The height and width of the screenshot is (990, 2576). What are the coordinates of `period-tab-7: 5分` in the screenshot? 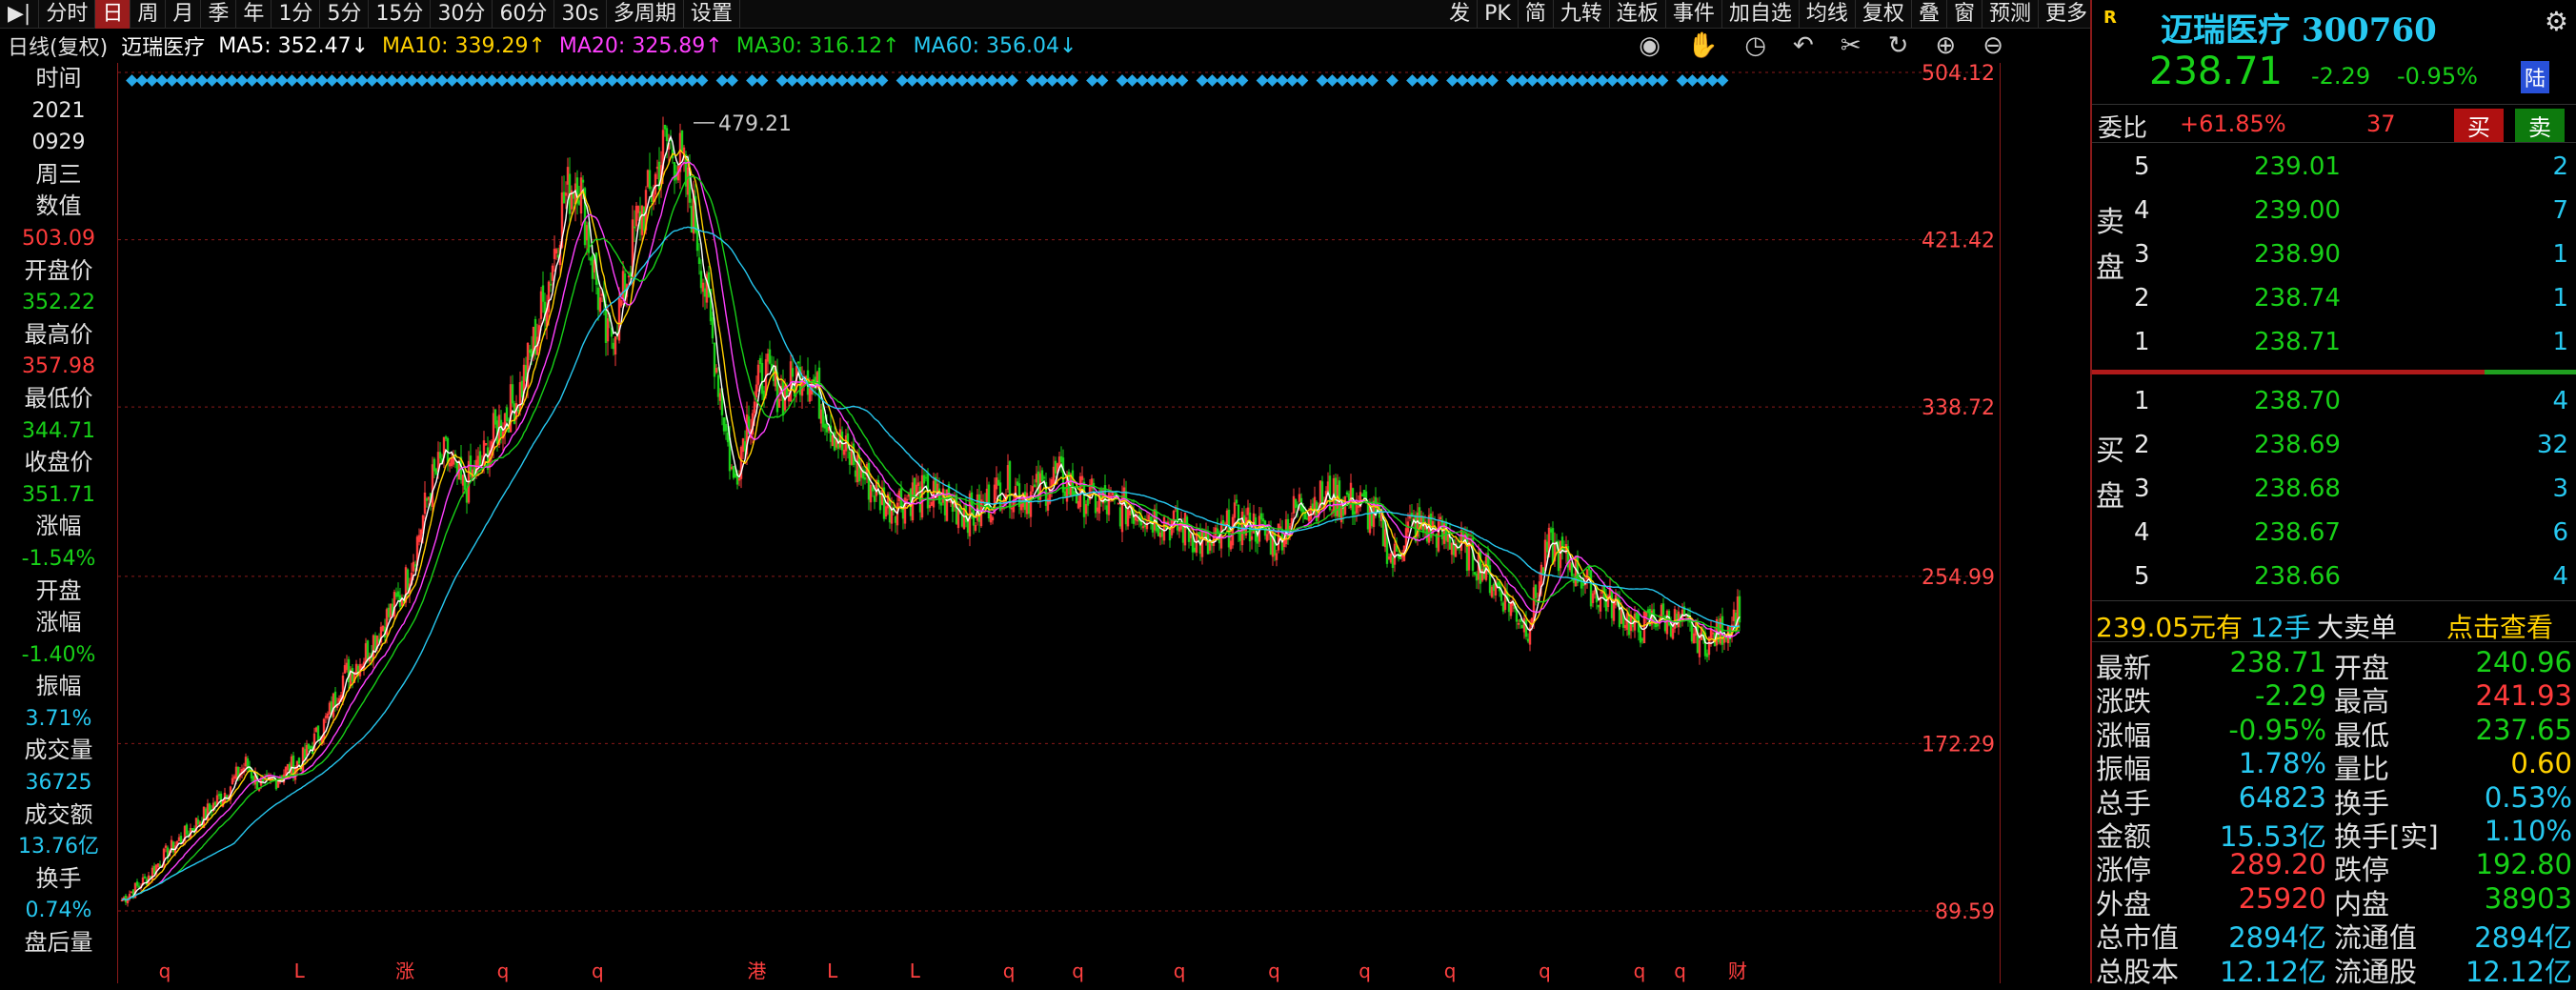 It's located at (344, 14).